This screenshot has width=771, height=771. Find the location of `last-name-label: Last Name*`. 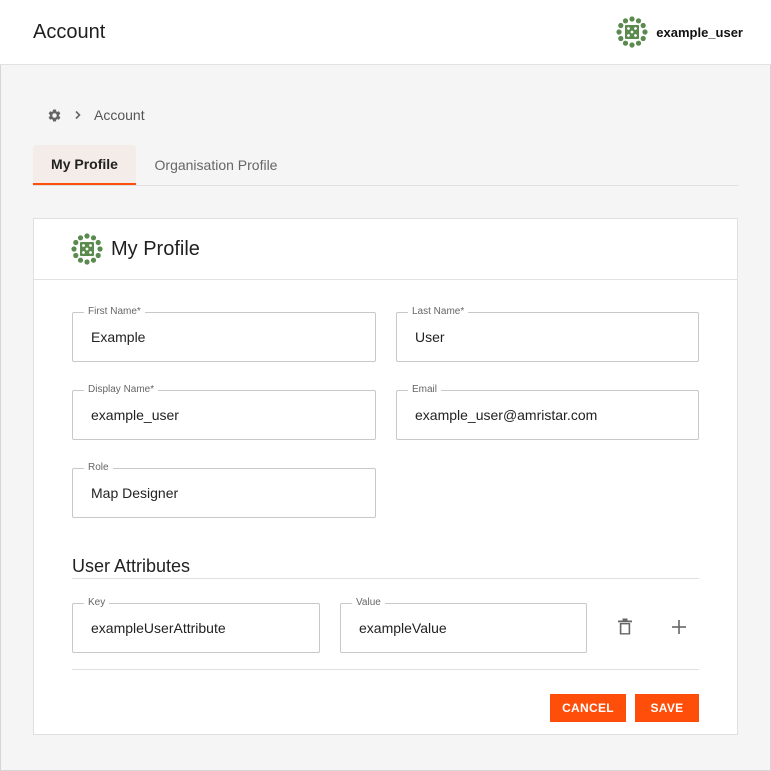

last-name-label: Last Name* is located at coordinates (438, 312).